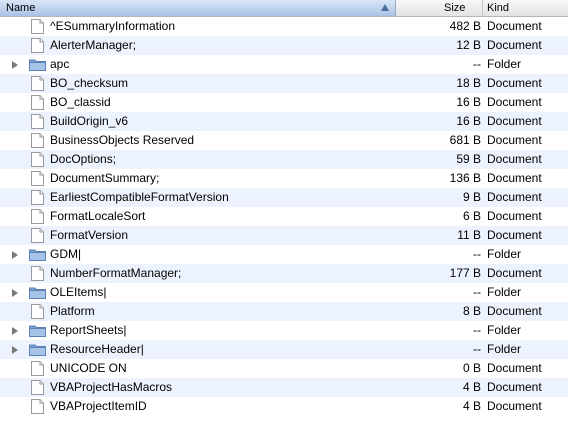  Describe the element at coordinates (116, 273) in the screenshot. I see `item-name: NumberFormatManager;` at that location.